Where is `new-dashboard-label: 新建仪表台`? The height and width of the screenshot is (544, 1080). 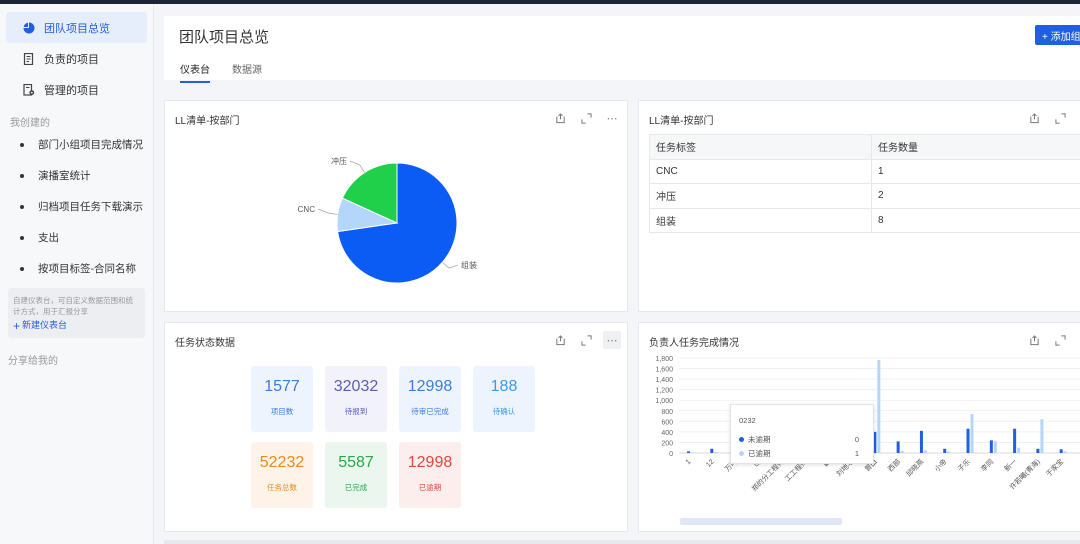 new-dashboard-label: 新建仪表台 is located at coordinates (45, 325).